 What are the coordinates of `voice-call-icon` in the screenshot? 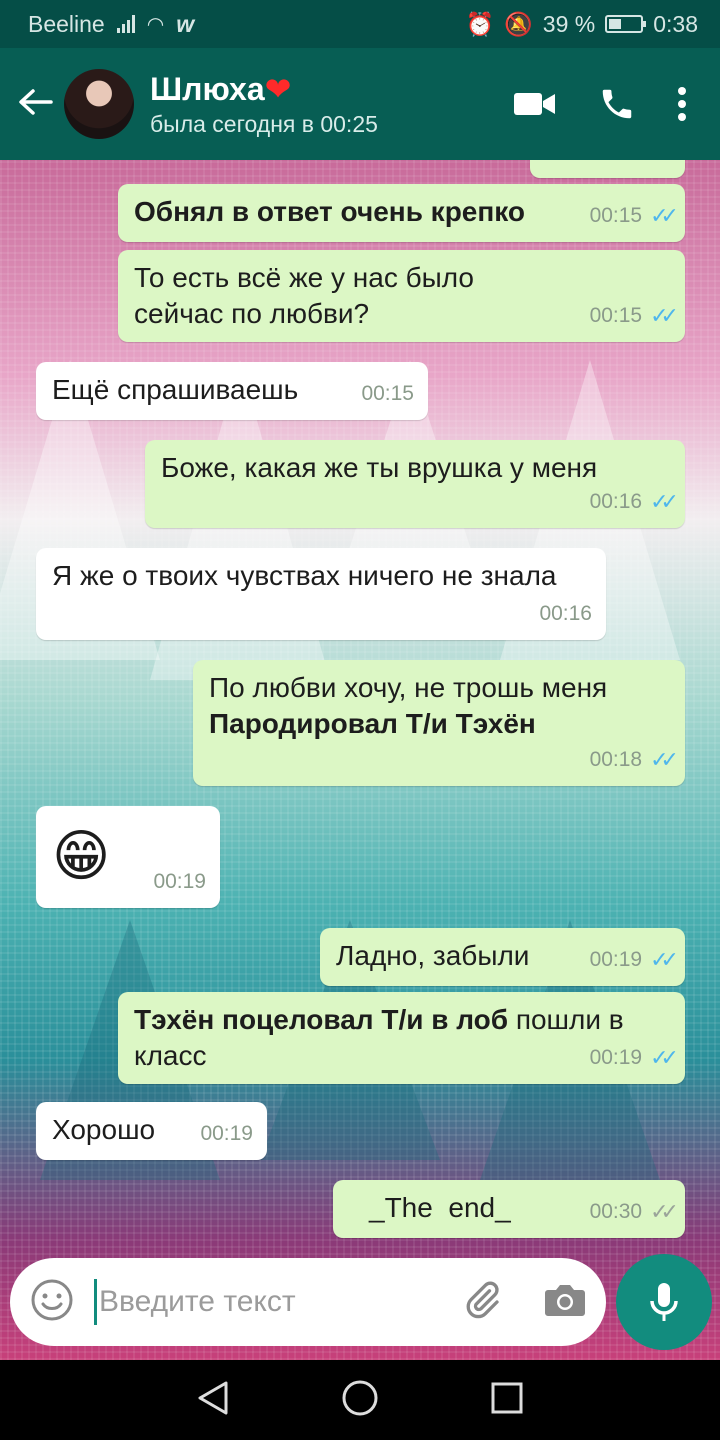 It's located at (617, 104).